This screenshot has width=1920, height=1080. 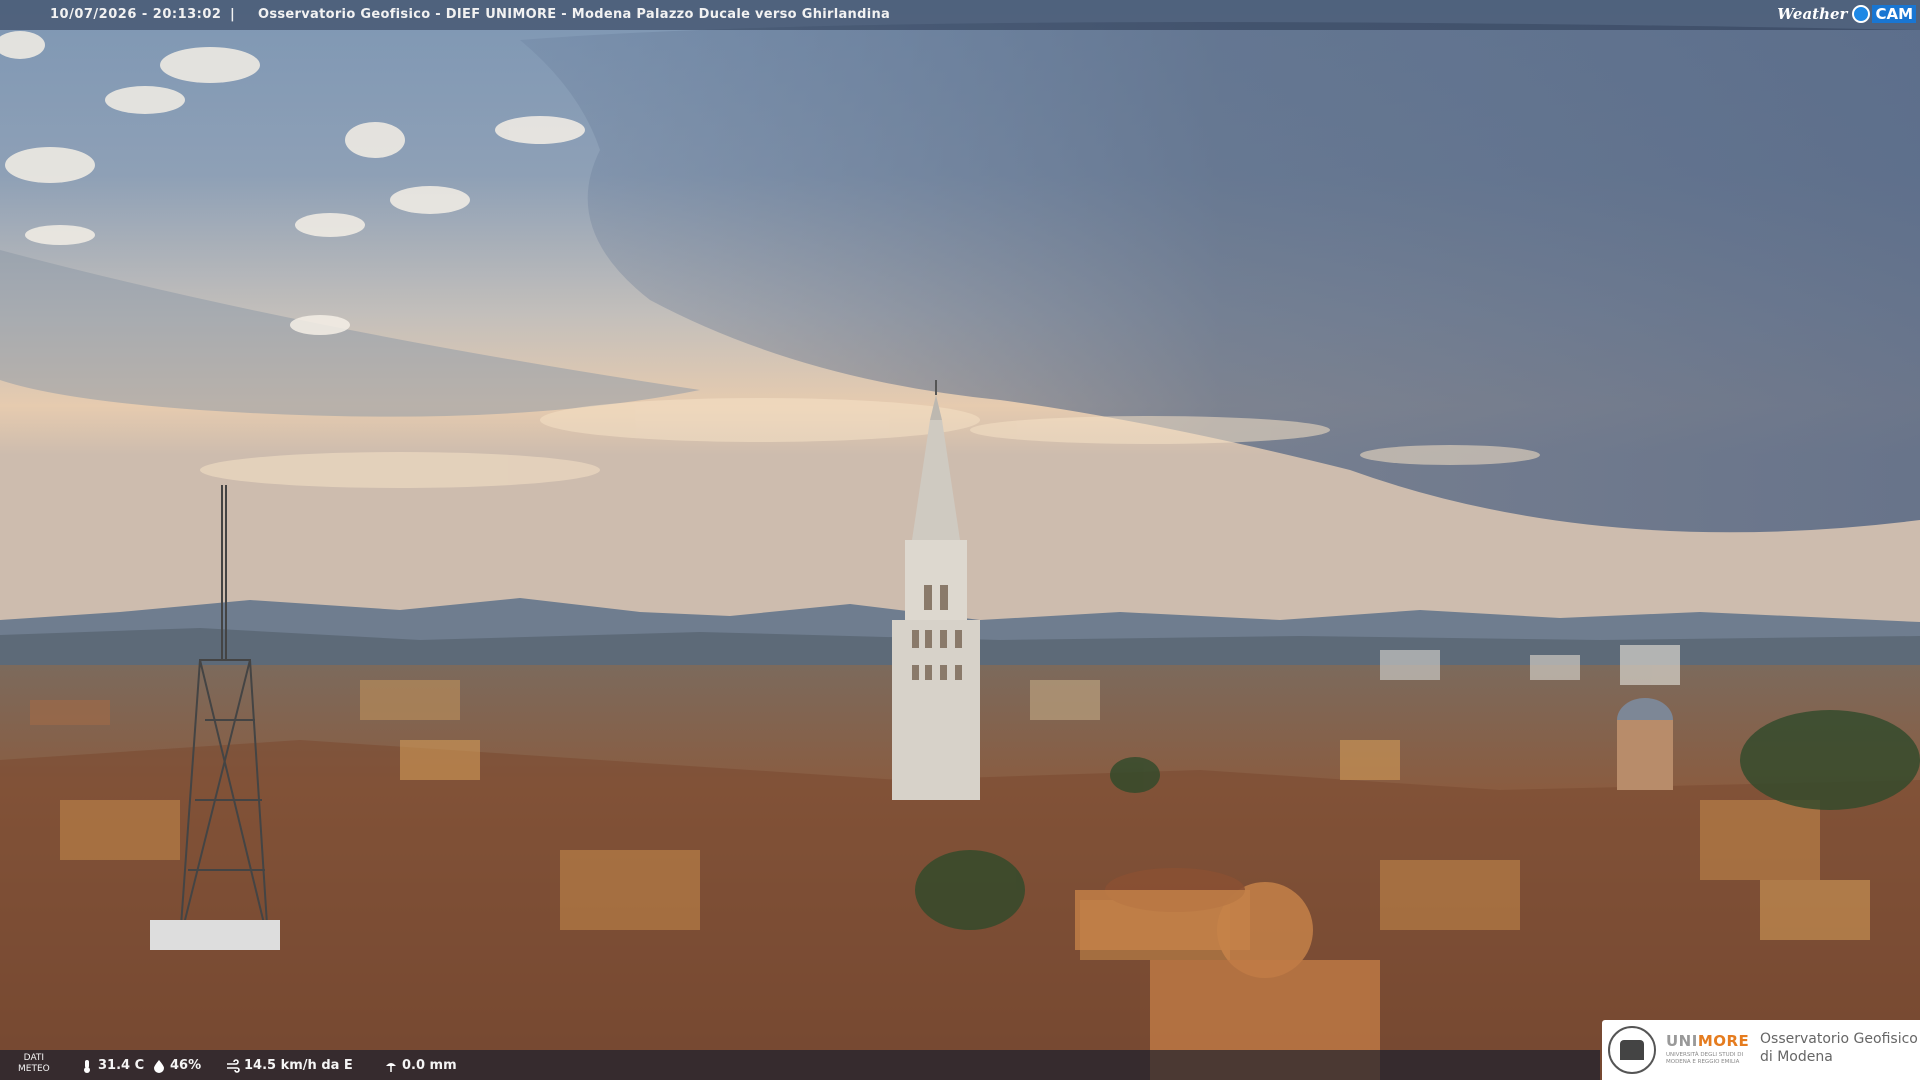 I want to click on weathercam-dot-icon, so click(x=1861, y=14).